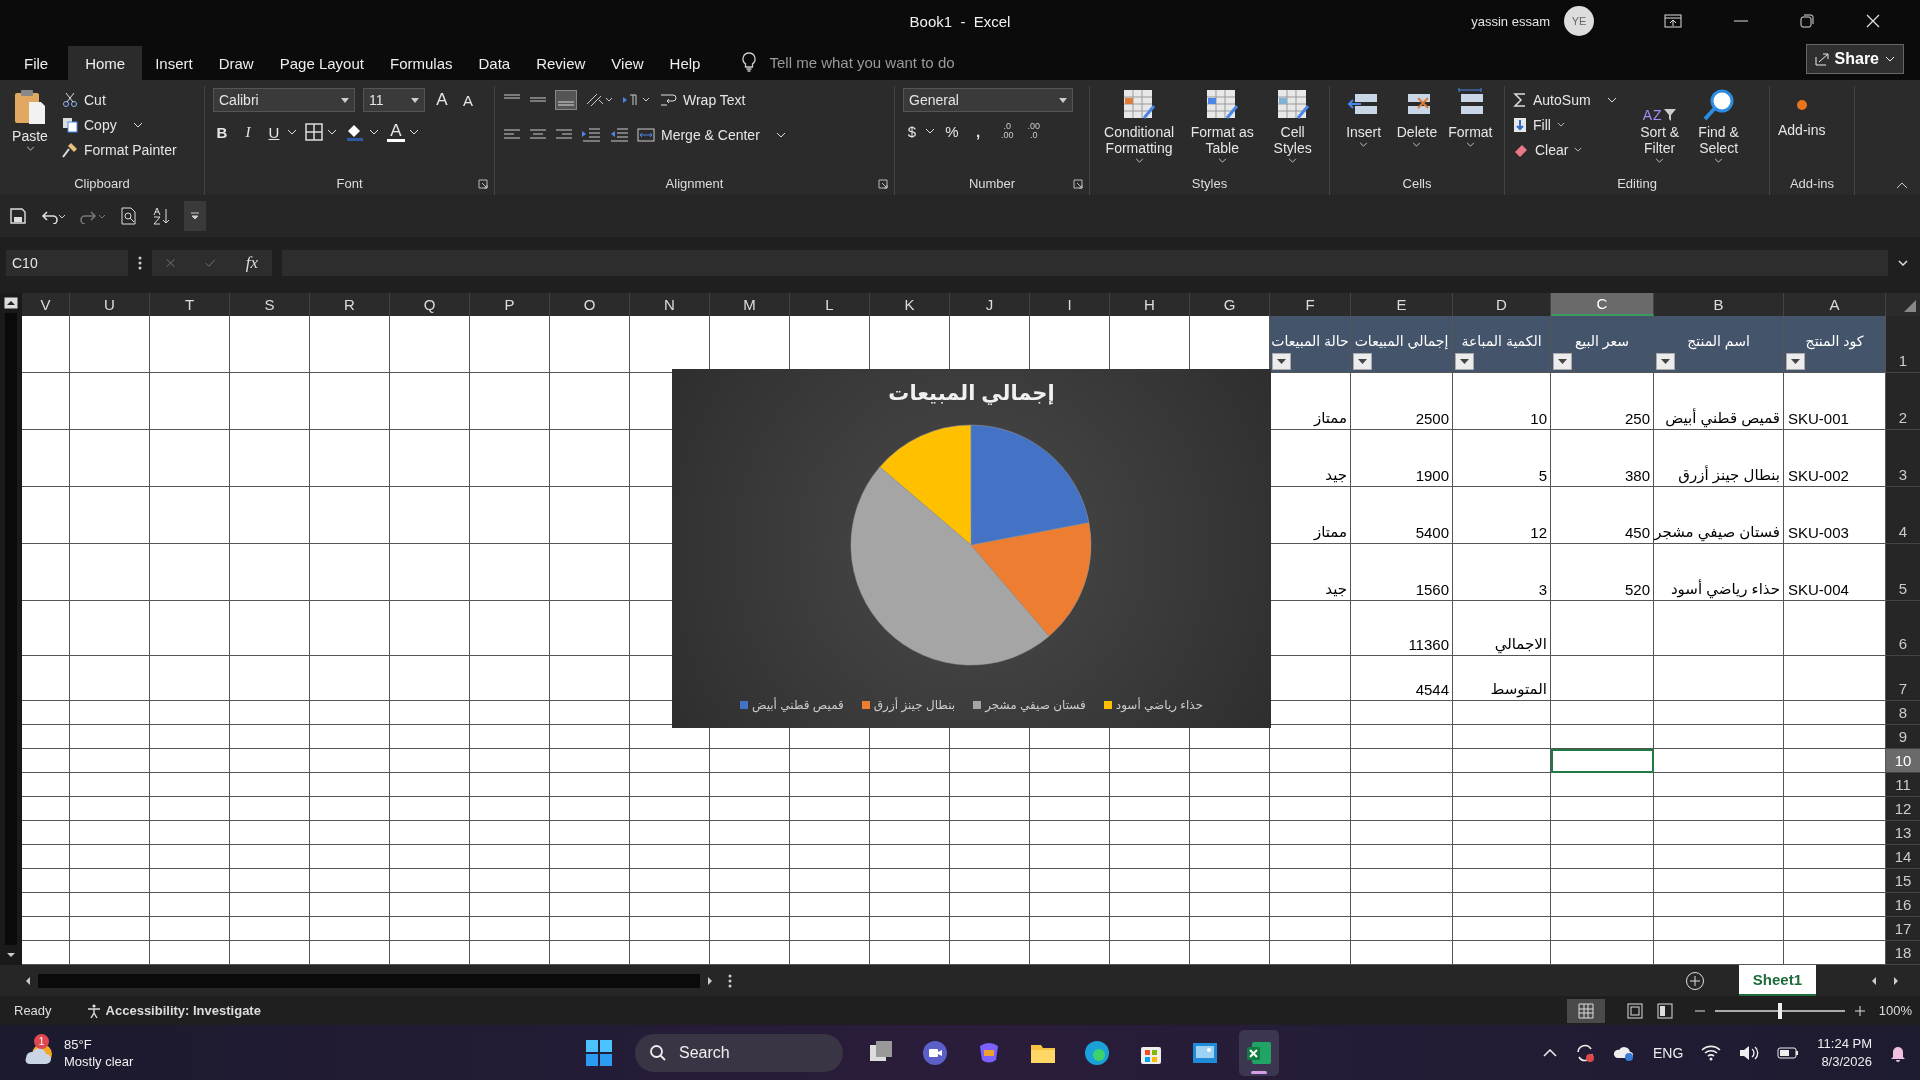  Describe the element at coordinates (1903, 401) in the screenshot. I see `row-header: 2` at that location.